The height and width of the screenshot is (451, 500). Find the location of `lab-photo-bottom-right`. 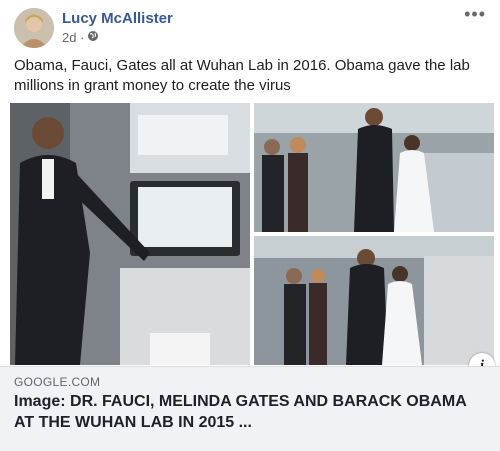

lab-photo-bottom-right is located at coordinates (374, 300).